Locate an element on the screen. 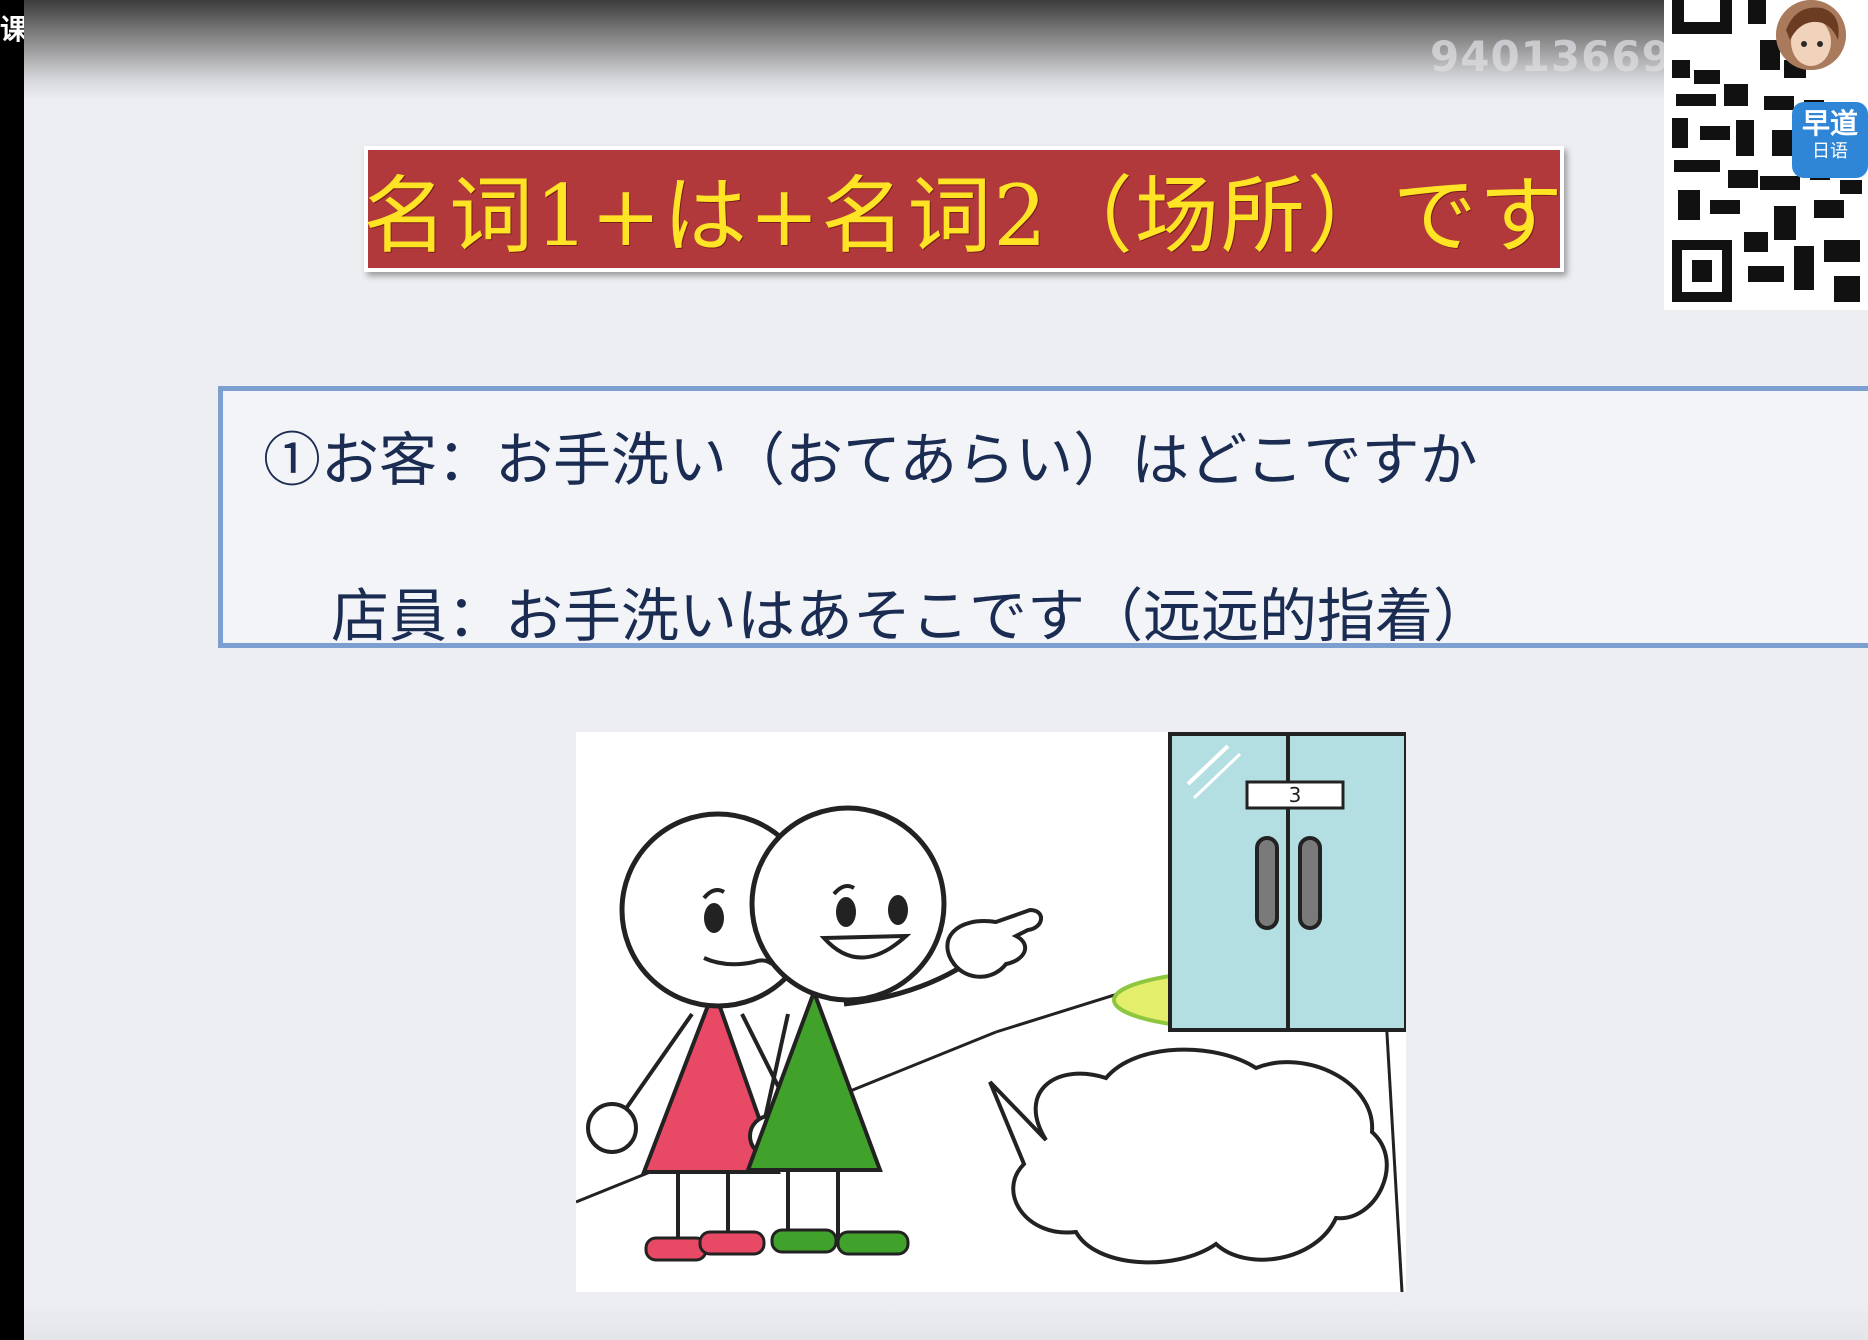 This screenshot has height=1340, width=1868. slide-title: 名词1+は+名词2（场所）です is located at coordinates (964, 215).